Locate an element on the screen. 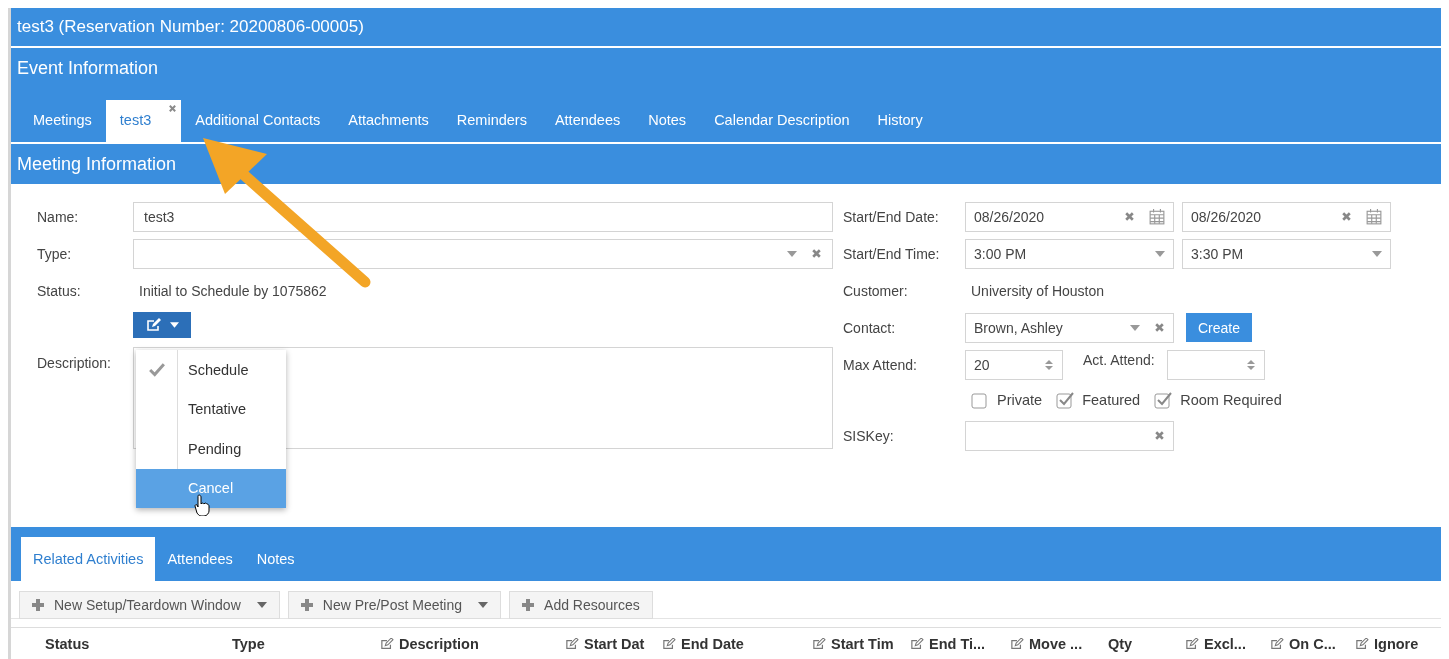 The image size is (1449, 659). field-label: Name: is located at coordinates (58, 216).